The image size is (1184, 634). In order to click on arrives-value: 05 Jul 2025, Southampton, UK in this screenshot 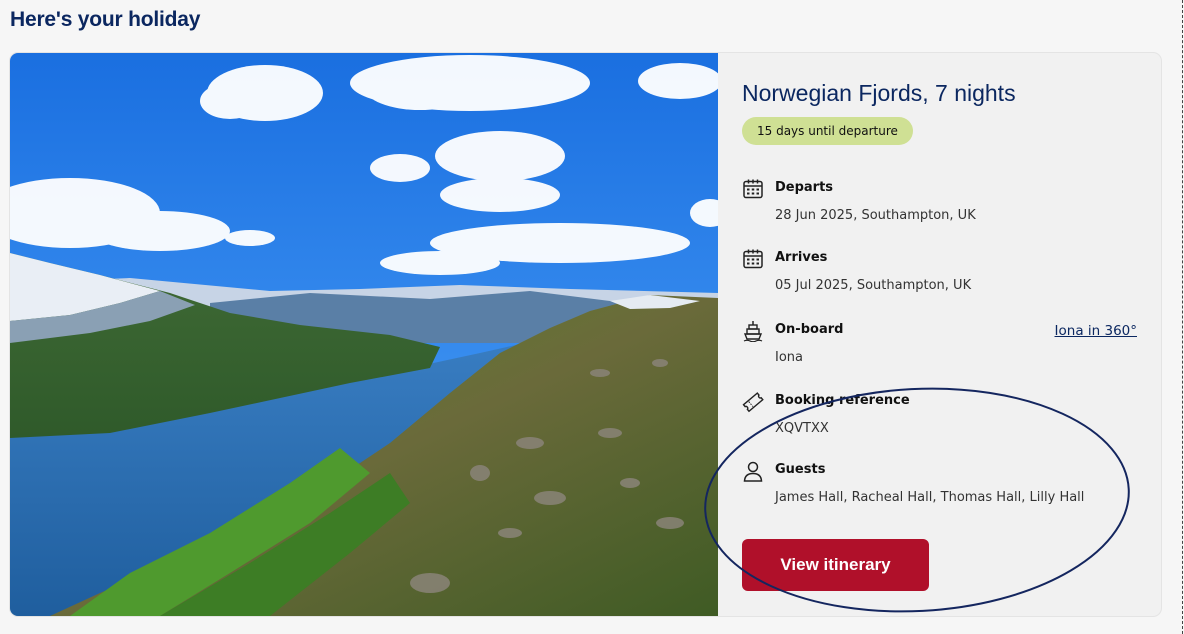, I will do `click(873, 285)`.